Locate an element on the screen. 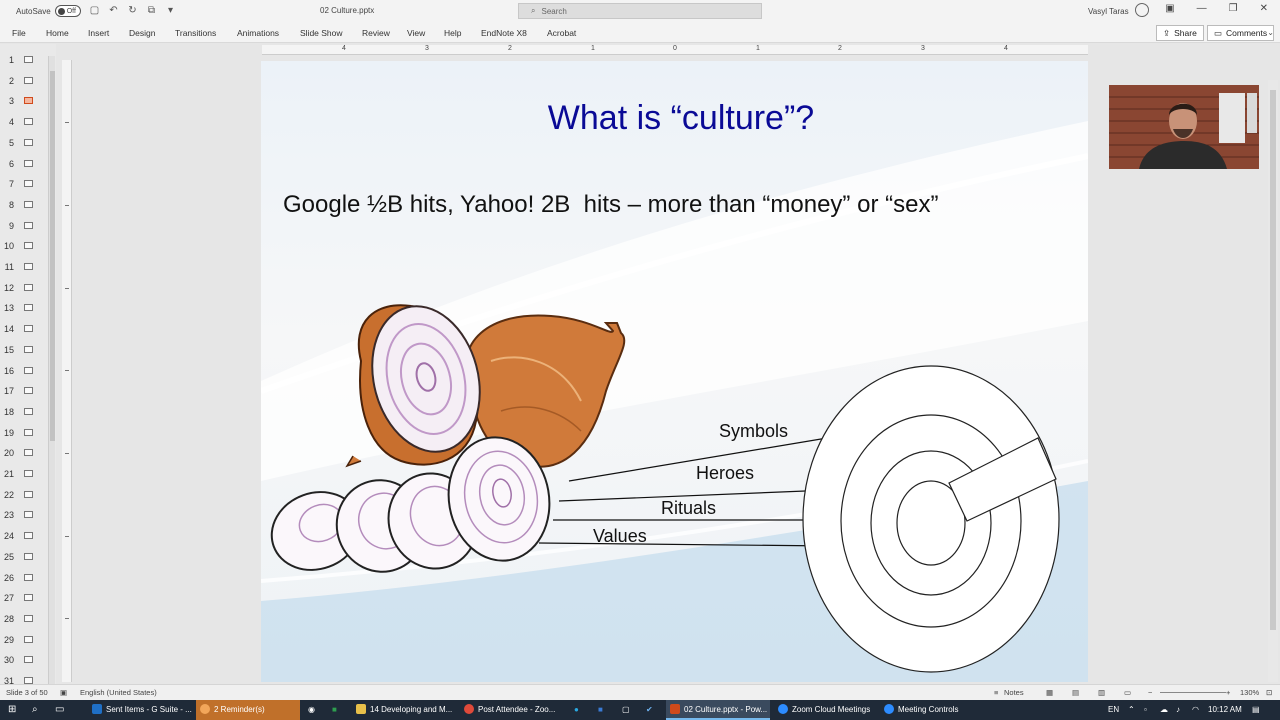  task-view-icon: ▭ is located at coordinates (59, 709).